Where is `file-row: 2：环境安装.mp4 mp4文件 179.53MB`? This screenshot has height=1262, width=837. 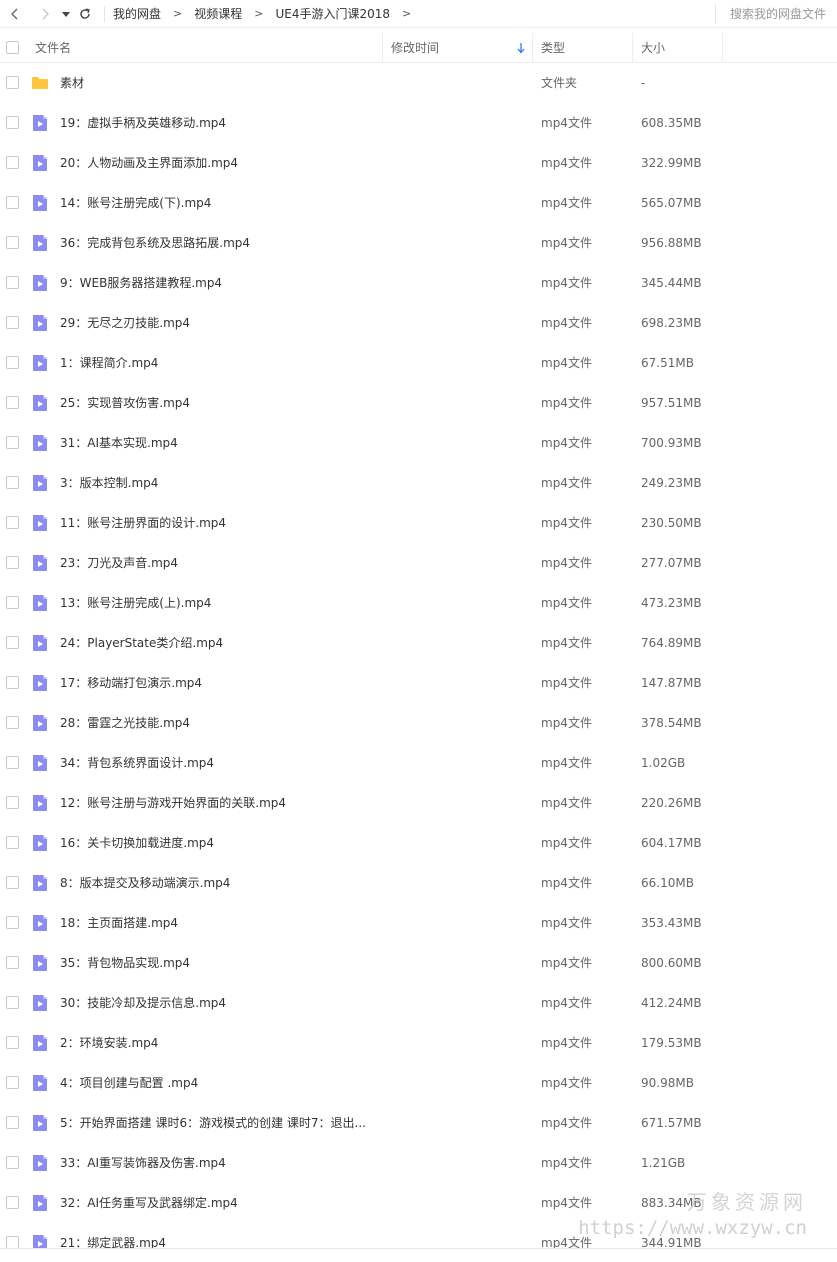 file-row: 2：环境安装.mp4 mp4文件 179.53MB is located at coordinates (418, 1043).